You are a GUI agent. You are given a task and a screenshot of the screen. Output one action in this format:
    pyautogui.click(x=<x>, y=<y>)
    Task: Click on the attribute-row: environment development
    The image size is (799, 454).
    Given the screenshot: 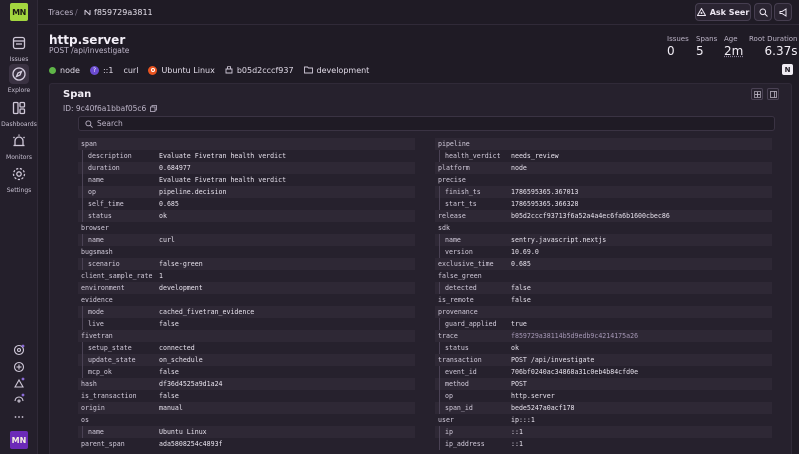 What is the action you would take?
    pyautogui.click(x=246, y=288)
    